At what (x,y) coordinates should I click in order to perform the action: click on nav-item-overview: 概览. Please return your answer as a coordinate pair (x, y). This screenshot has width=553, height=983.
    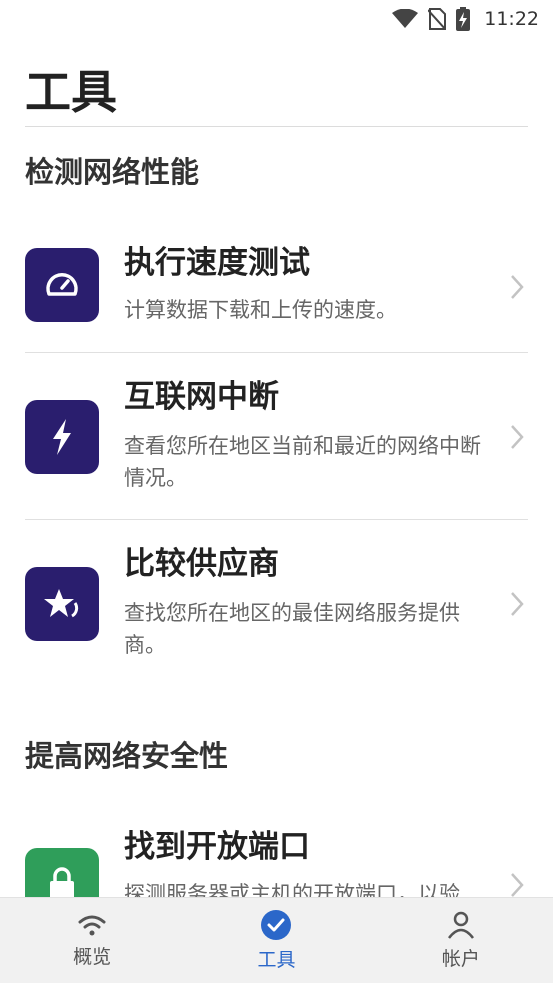
    Looking at the image, I should click on (92, 940).